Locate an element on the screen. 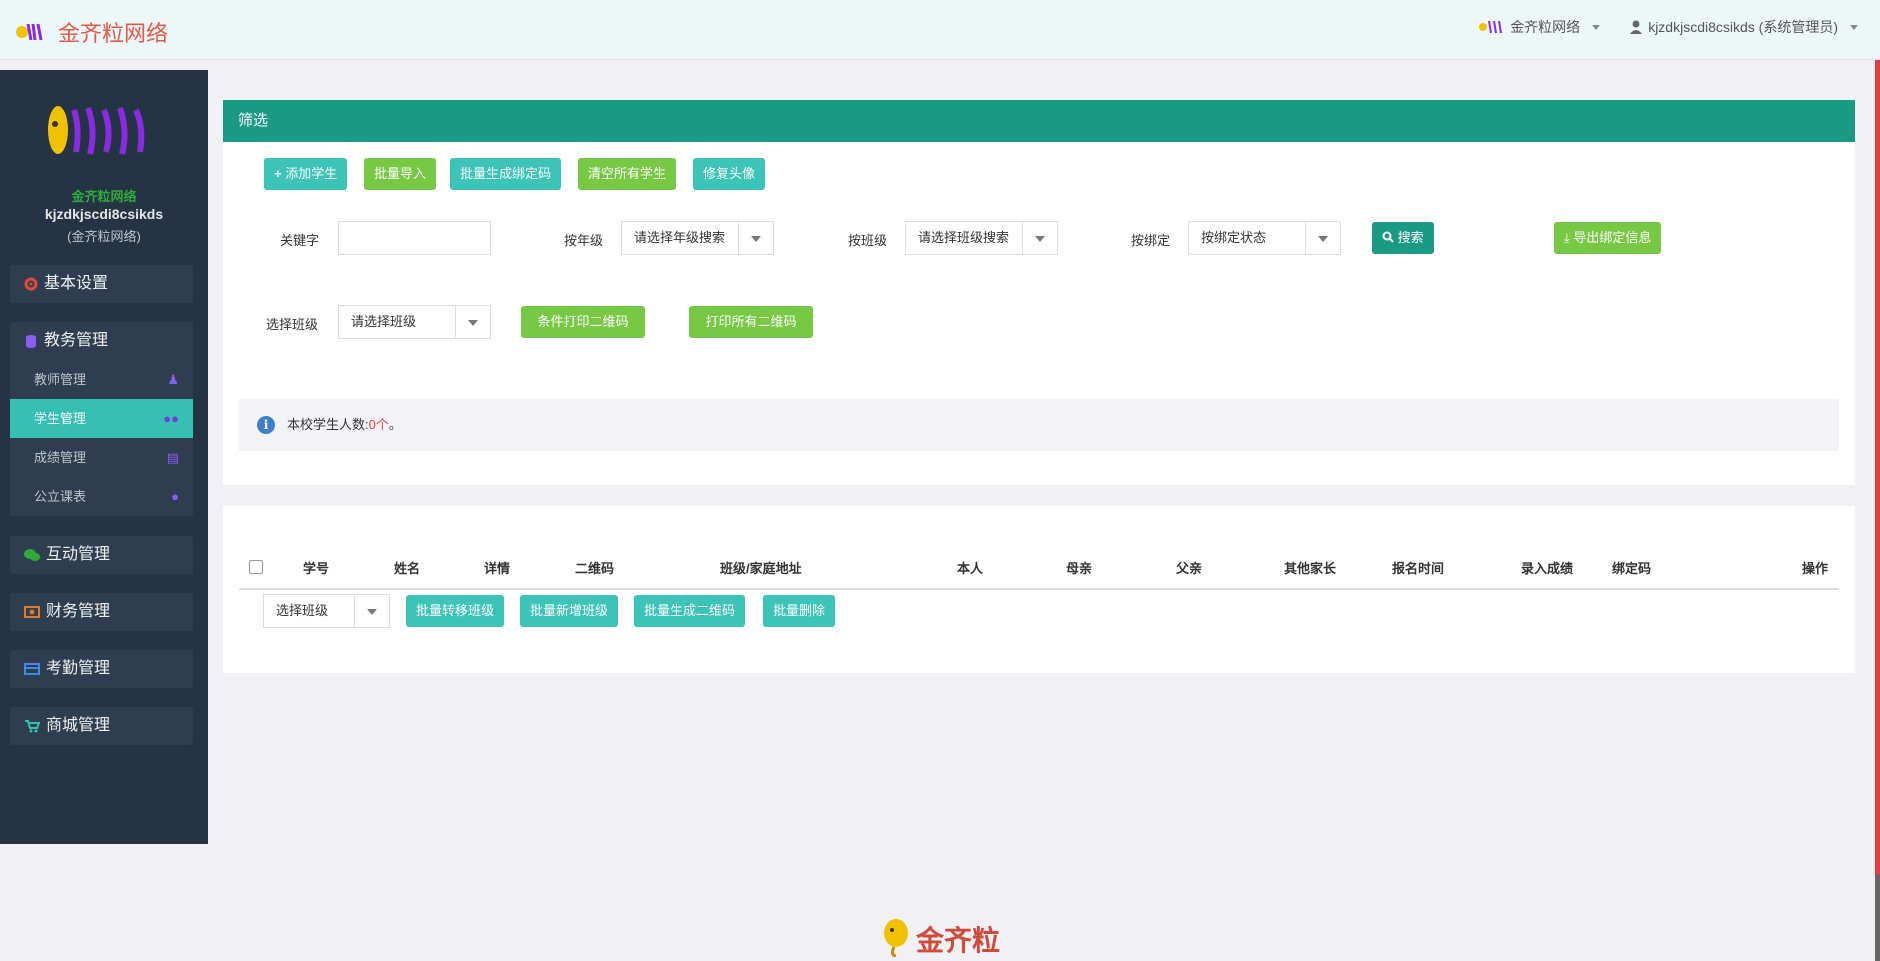 The image size is (1880, 961). batch-generate-qr-button: 批量生成二维码 is located at coordinates (690, 611).